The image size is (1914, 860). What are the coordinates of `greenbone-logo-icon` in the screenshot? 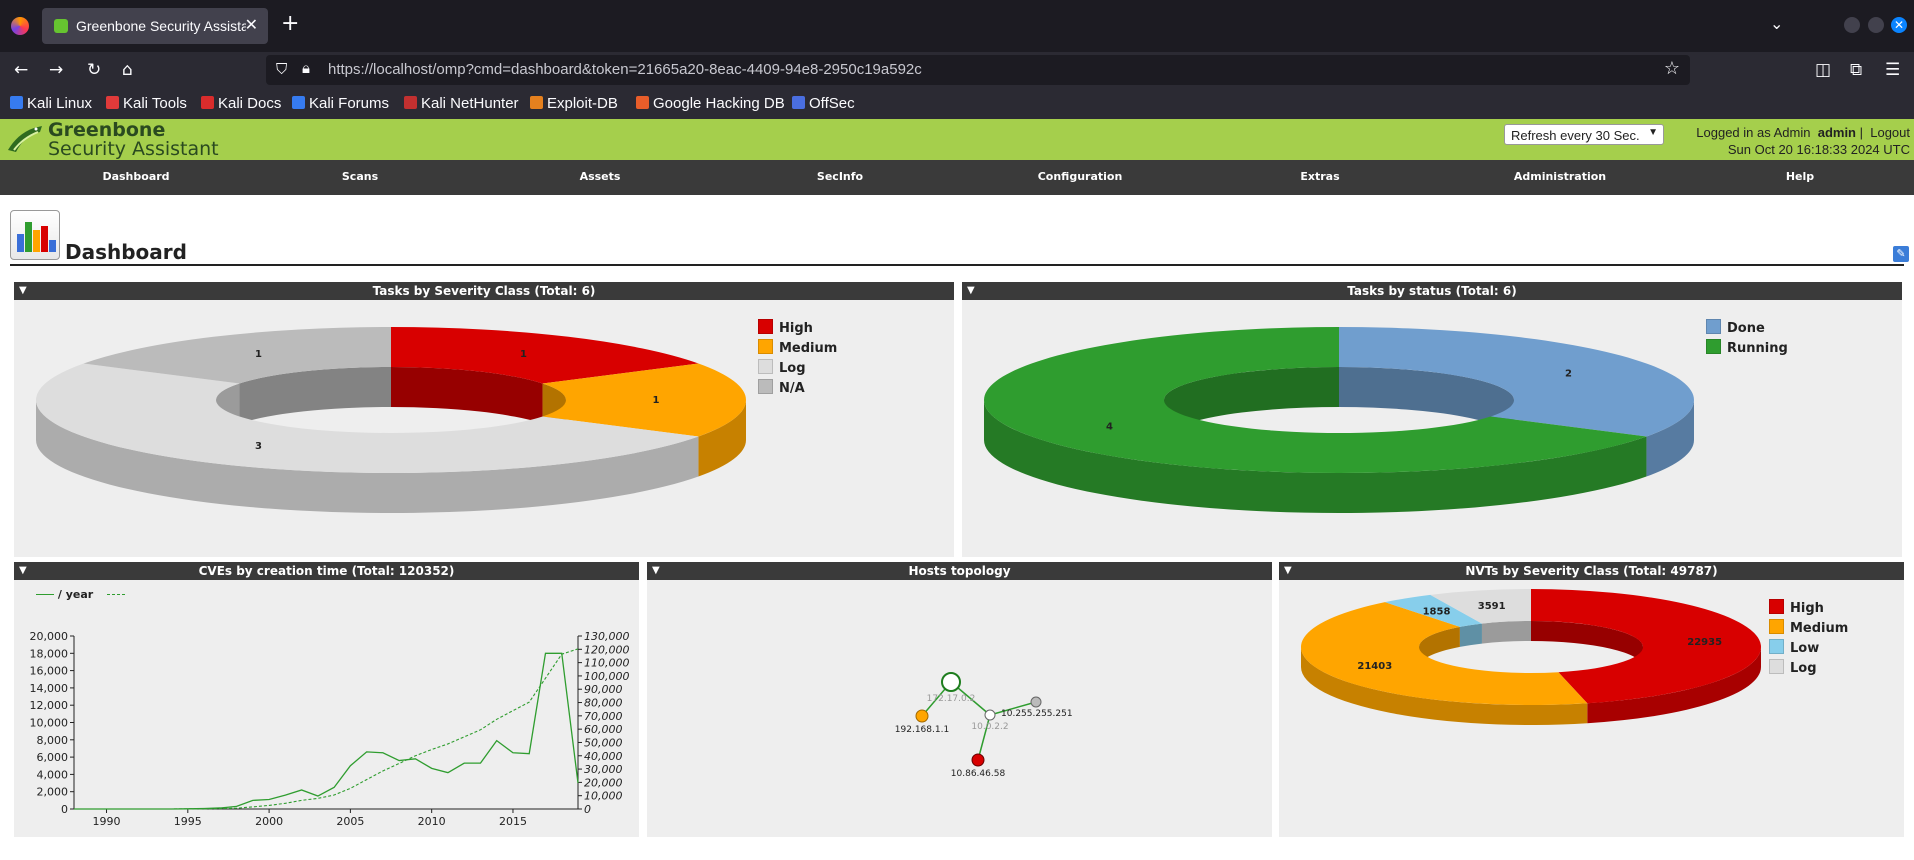 It's located at (25, 139).